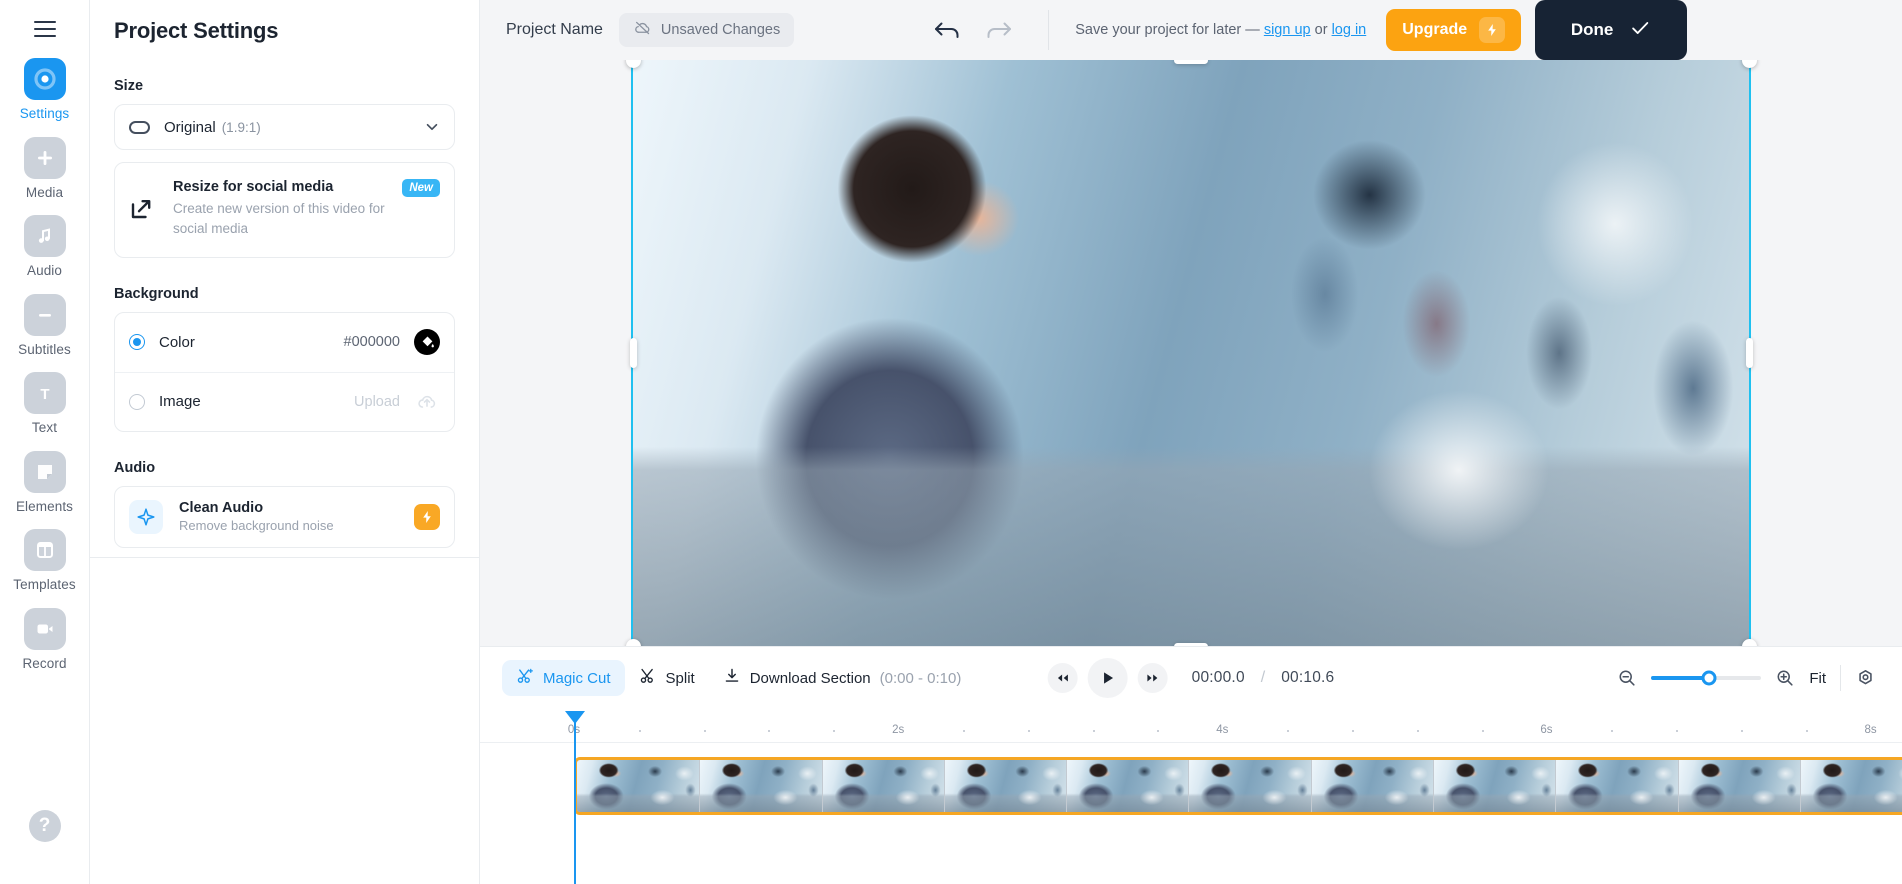 The height and width of the screenshot is (884, 1902). I want to click on fit-button: Fit, so click(1817, 678).